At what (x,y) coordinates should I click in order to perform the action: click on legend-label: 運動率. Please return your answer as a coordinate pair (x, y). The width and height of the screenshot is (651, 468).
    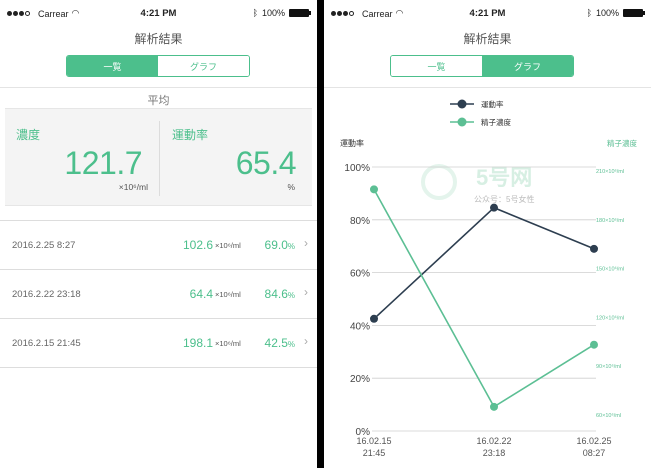
    Looking at the image, I should click on (492, 104).